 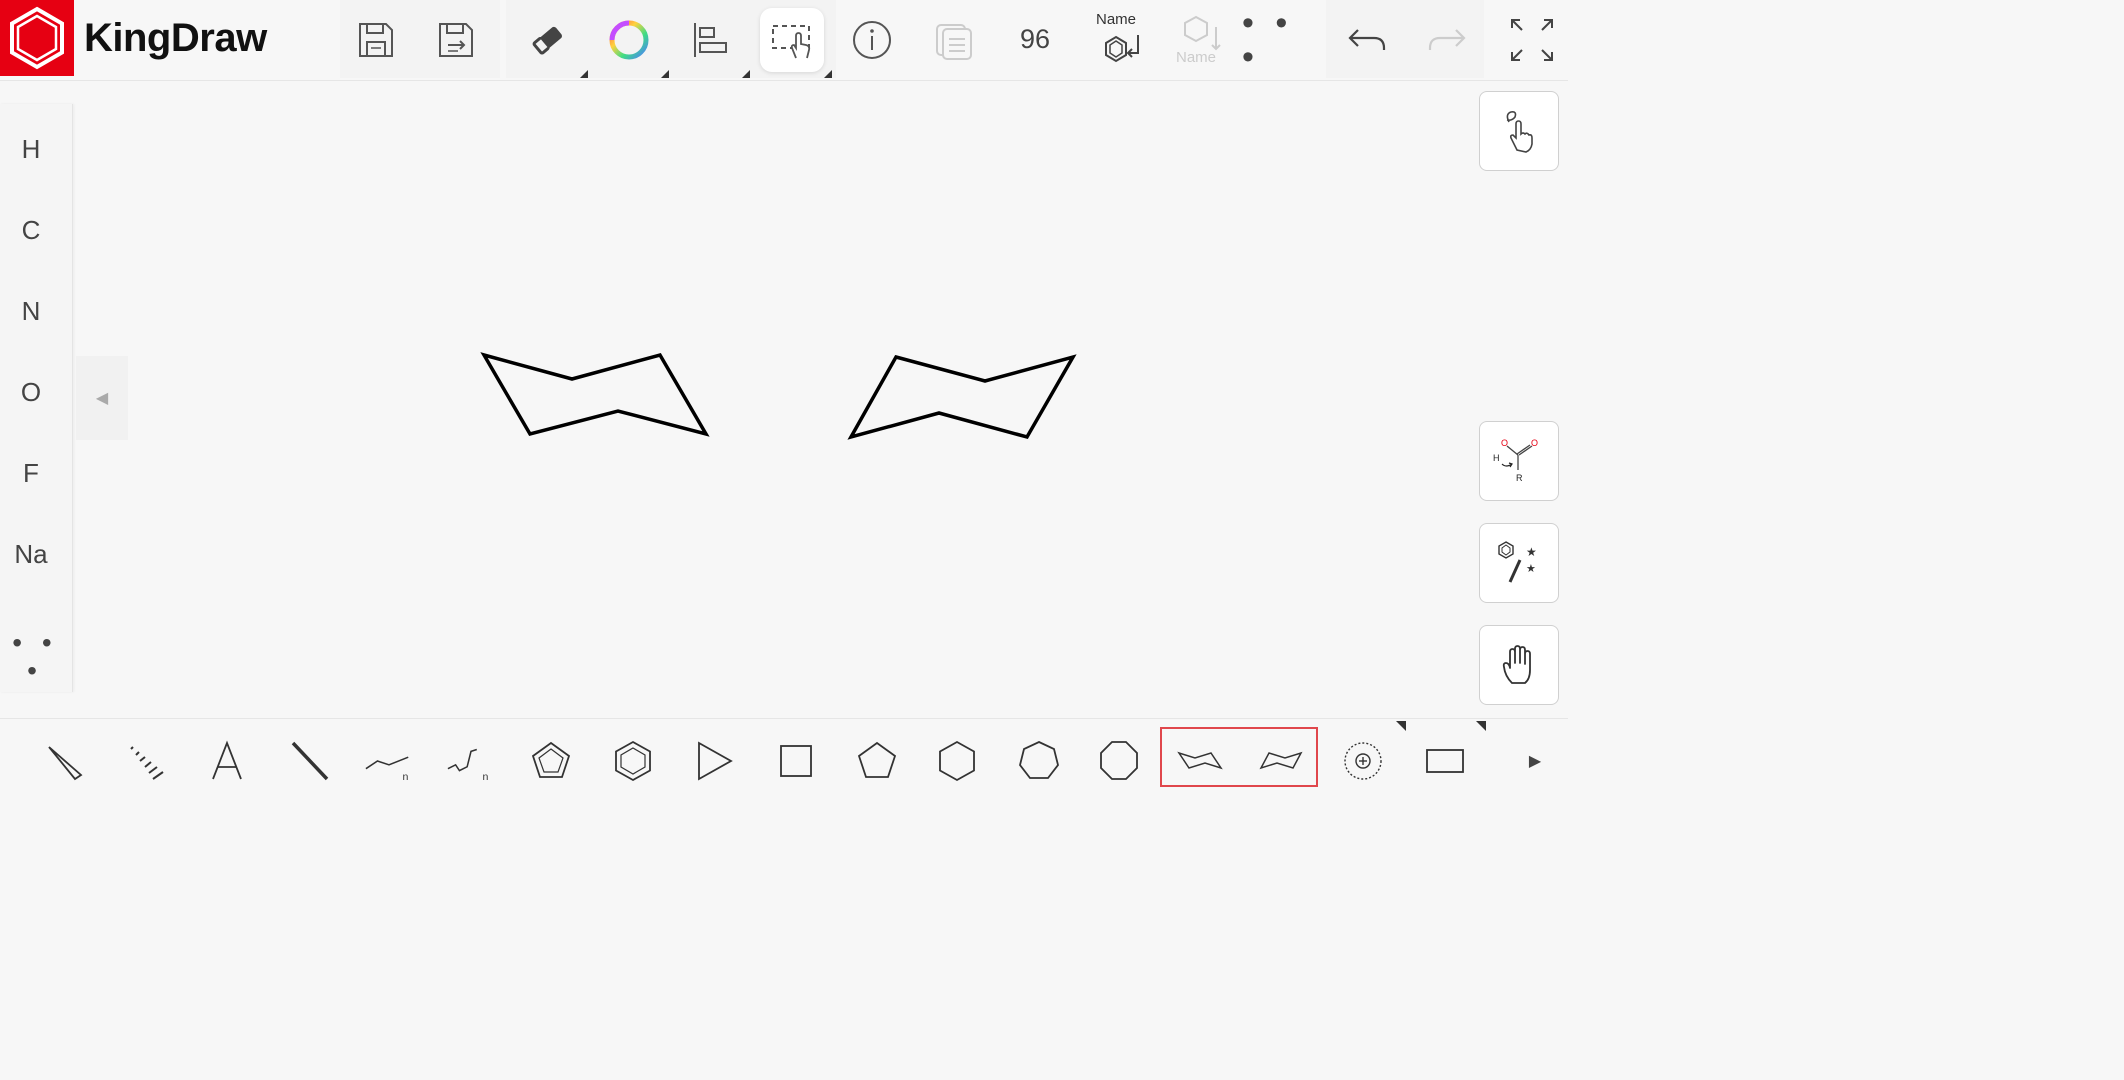 I want to click on app-title: KingDraw, so click(x=175, y=38).